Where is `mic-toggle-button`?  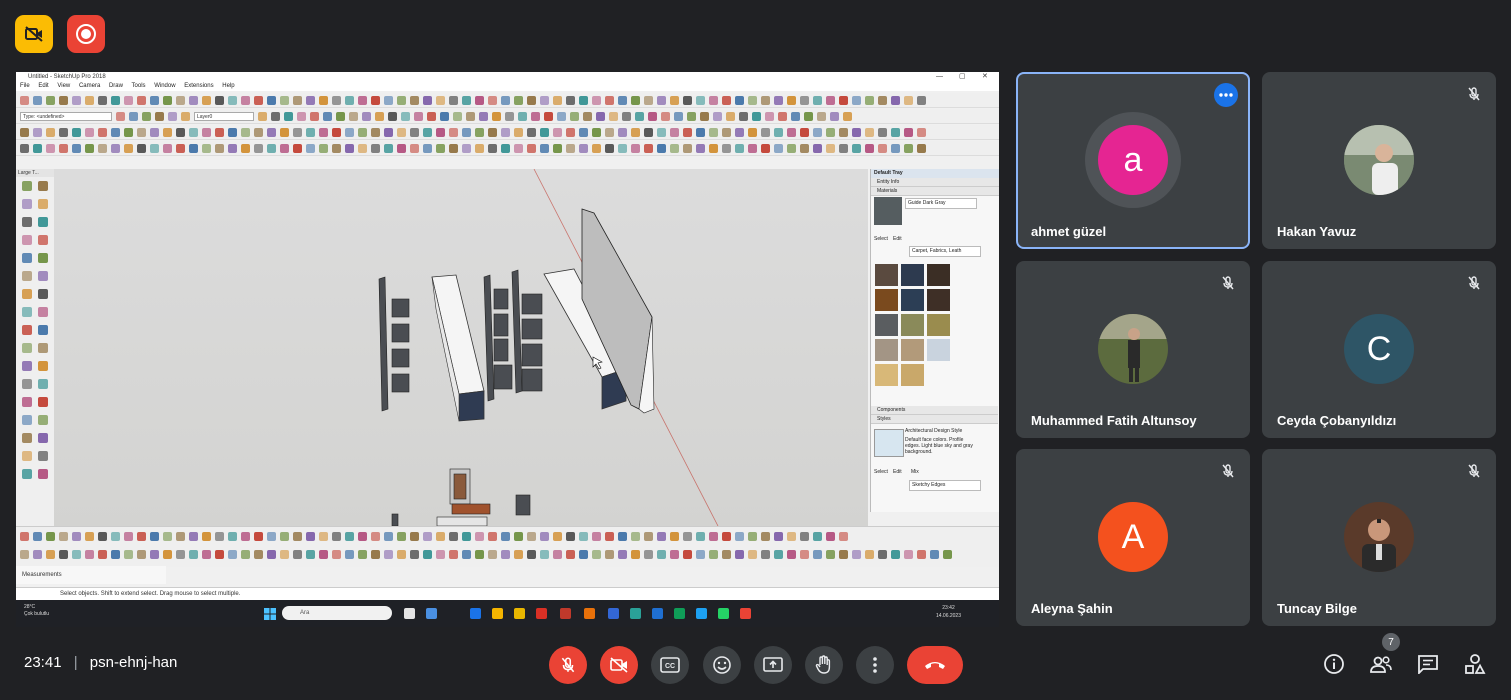 mic-toggle-button is located at coordinates (568, 665).